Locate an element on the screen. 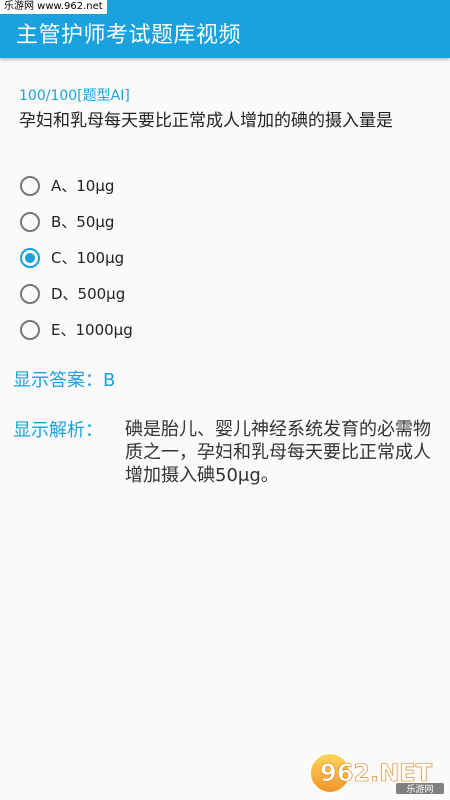  show-answer: 显示答案：B is located at coordinates (64, 381).